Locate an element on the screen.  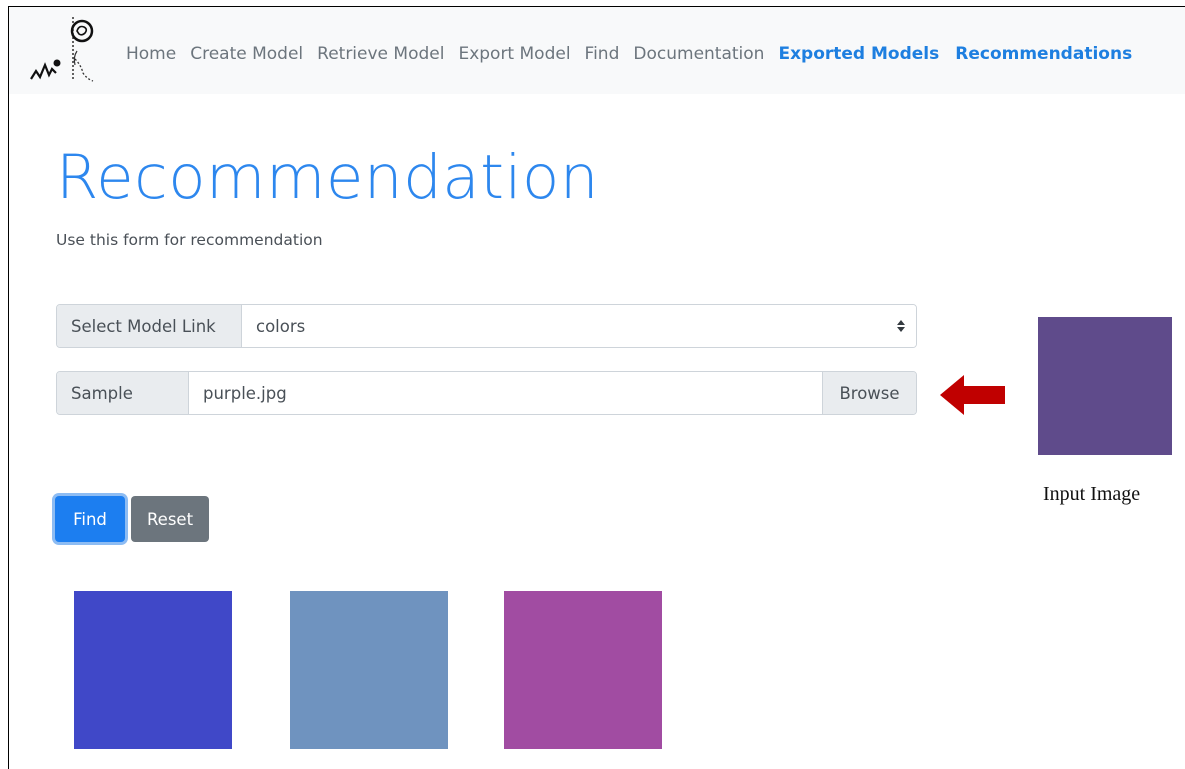
sample-file-group: Sample purple.jpg Browse is located at coordinates (486, 393).